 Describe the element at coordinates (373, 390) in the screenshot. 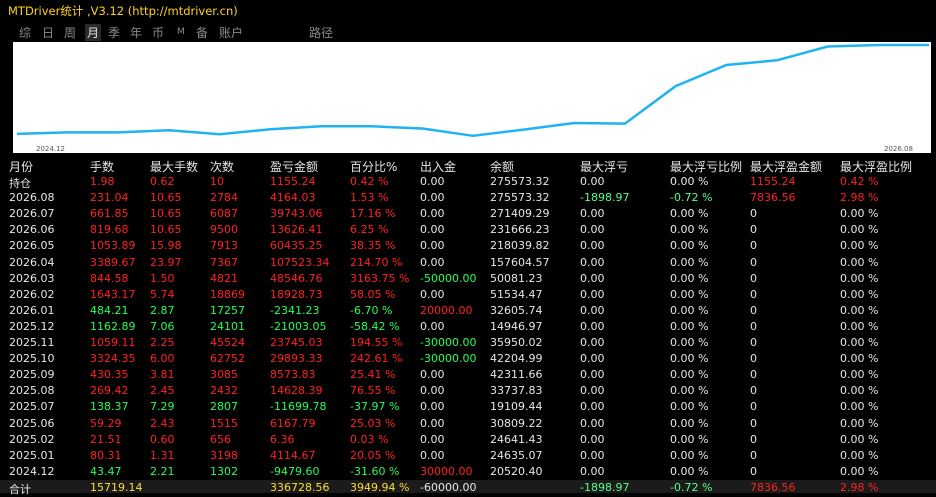

I see `cell-pct: 76.55 %` at that location.